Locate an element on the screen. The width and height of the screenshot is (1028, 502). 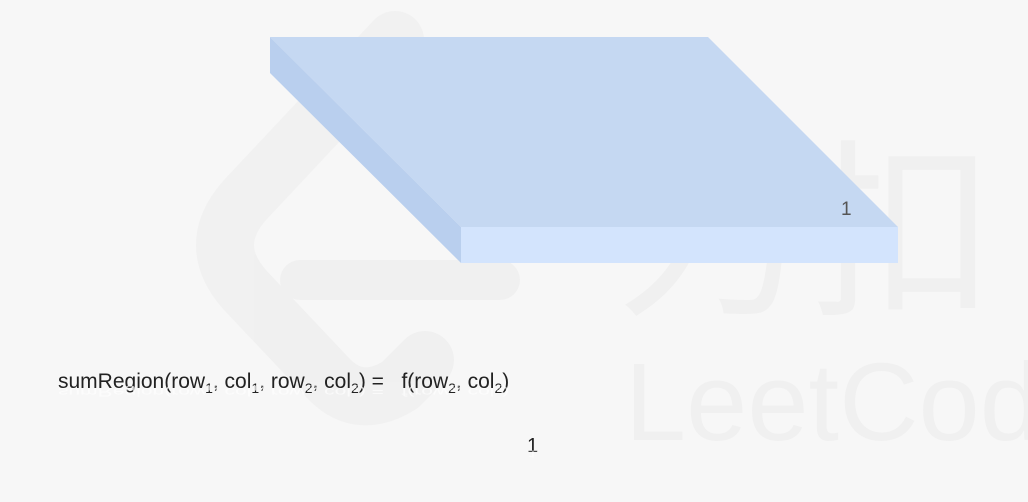
cell-value-label: 1 is located at coordinates (846, 209).